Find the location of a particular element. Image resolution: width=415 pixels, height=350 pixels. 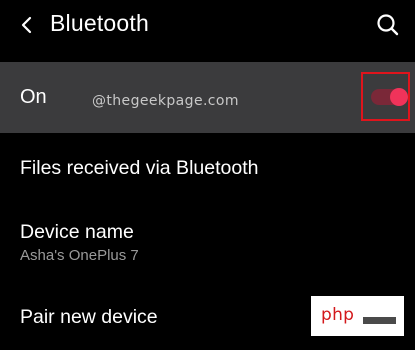

watermark-text: @thegeekpage.com is located at coordinates (165, 101).